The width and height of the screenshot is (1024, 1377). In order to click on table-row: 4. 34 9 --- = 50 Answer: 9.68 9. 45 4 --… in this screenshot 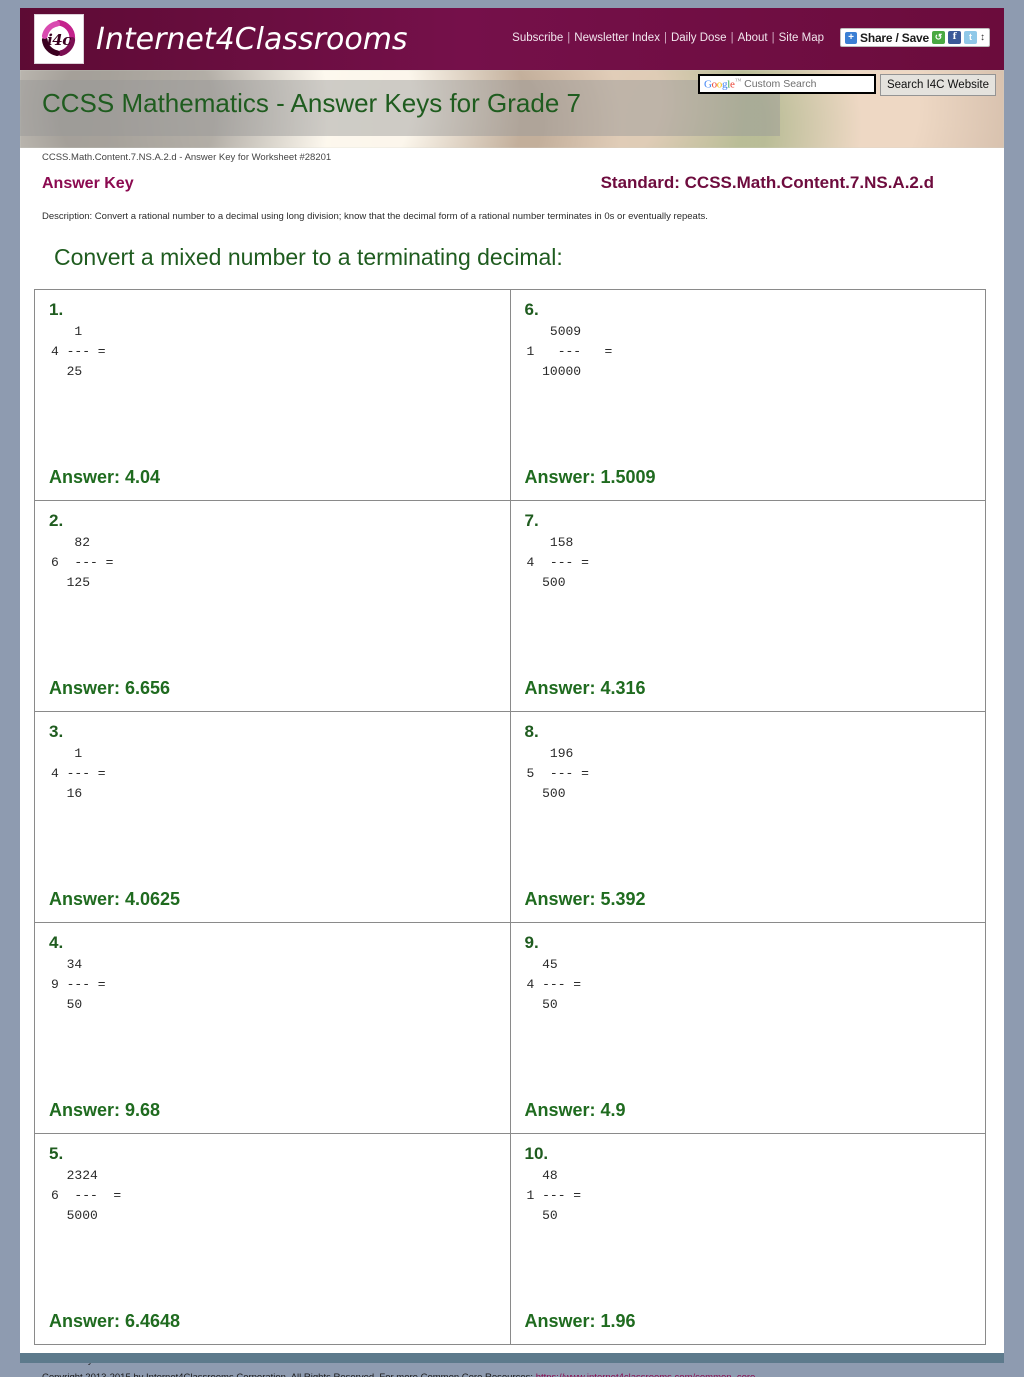, I will do `click(510, 1028)`.